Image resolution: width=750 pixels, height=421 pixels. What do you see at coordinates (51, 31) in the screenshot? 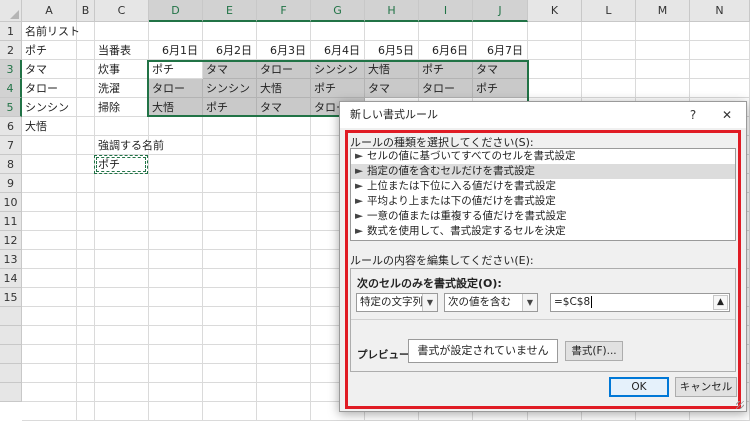
I see `cell-a1: 名前リスト` at bounding box center [51, 31].